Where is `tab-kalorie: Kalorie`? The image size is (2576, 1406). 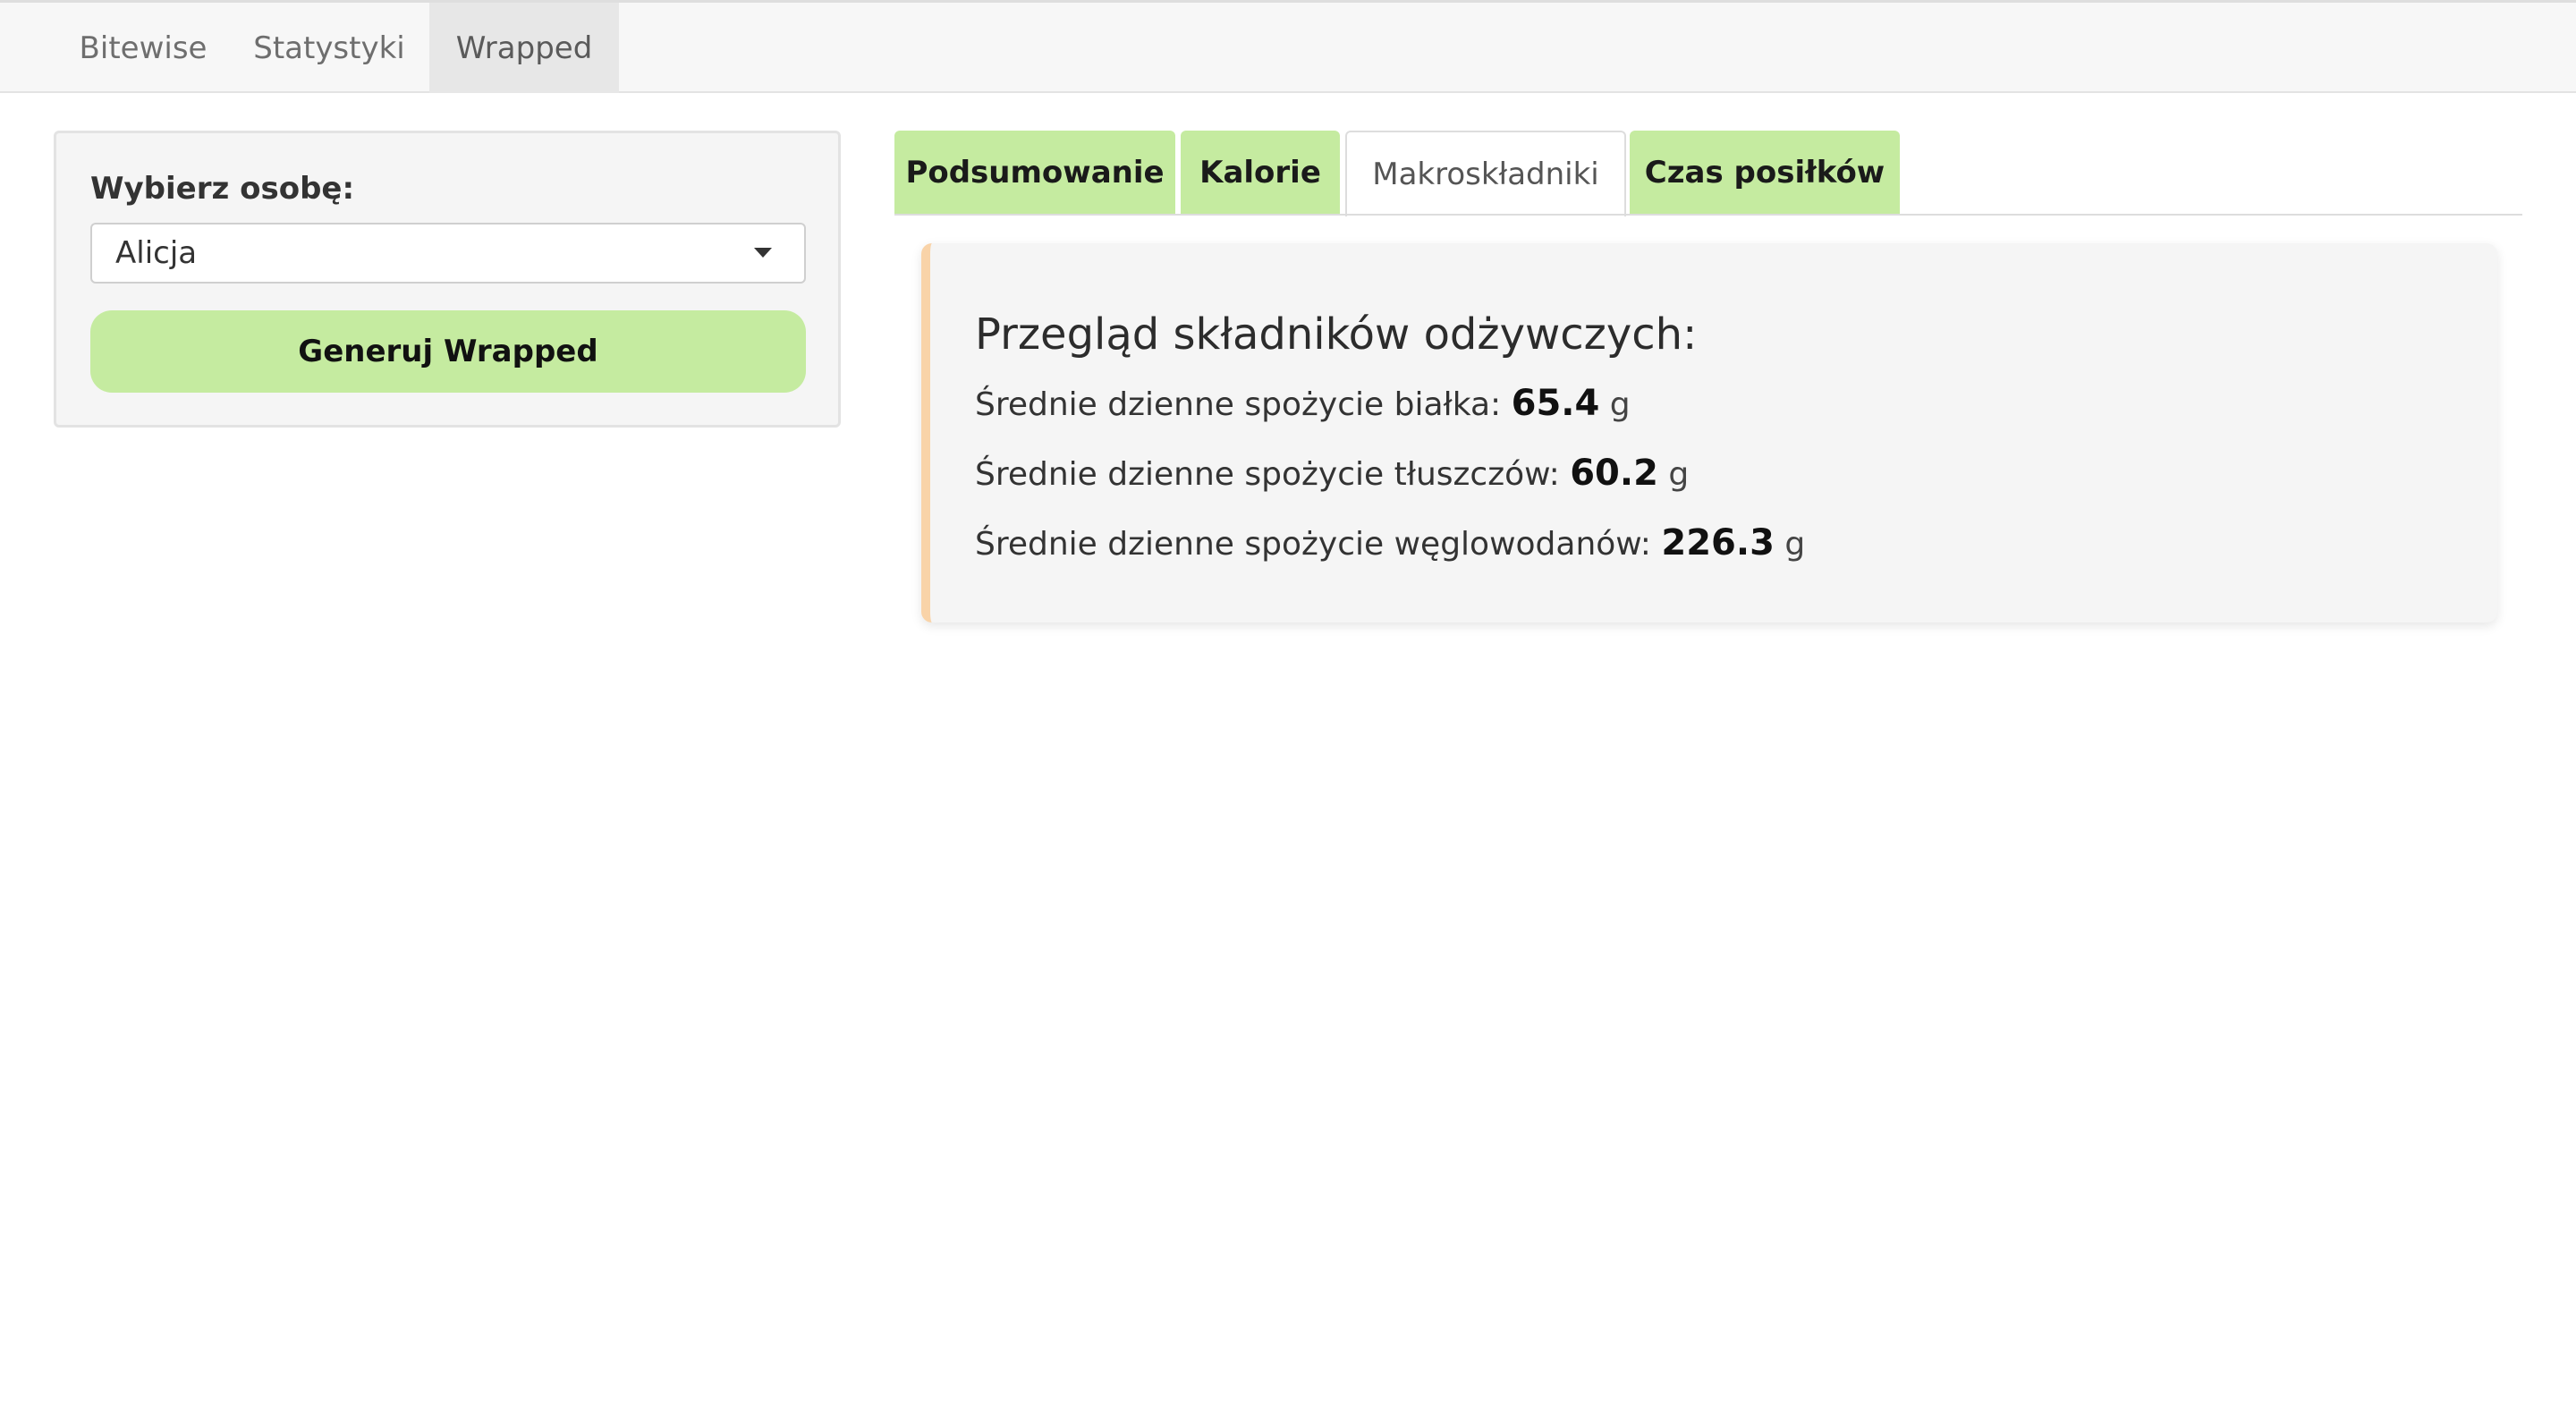 tab-kalorie: Kalorie is located at coordinates (1260, 173).